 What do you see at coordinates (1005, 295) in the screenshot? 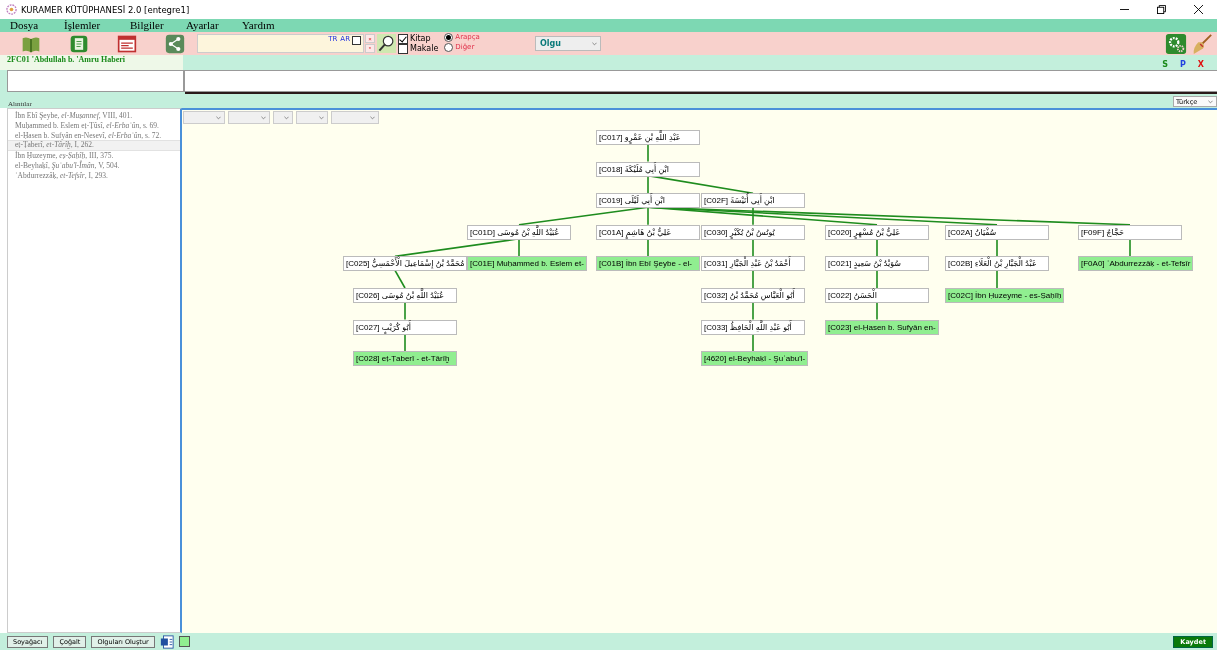
I see `tree-node: [C02C] İbn Ḥuzeyme - es-Ṣaḥîḥ` at bounding box center [1005, 295].